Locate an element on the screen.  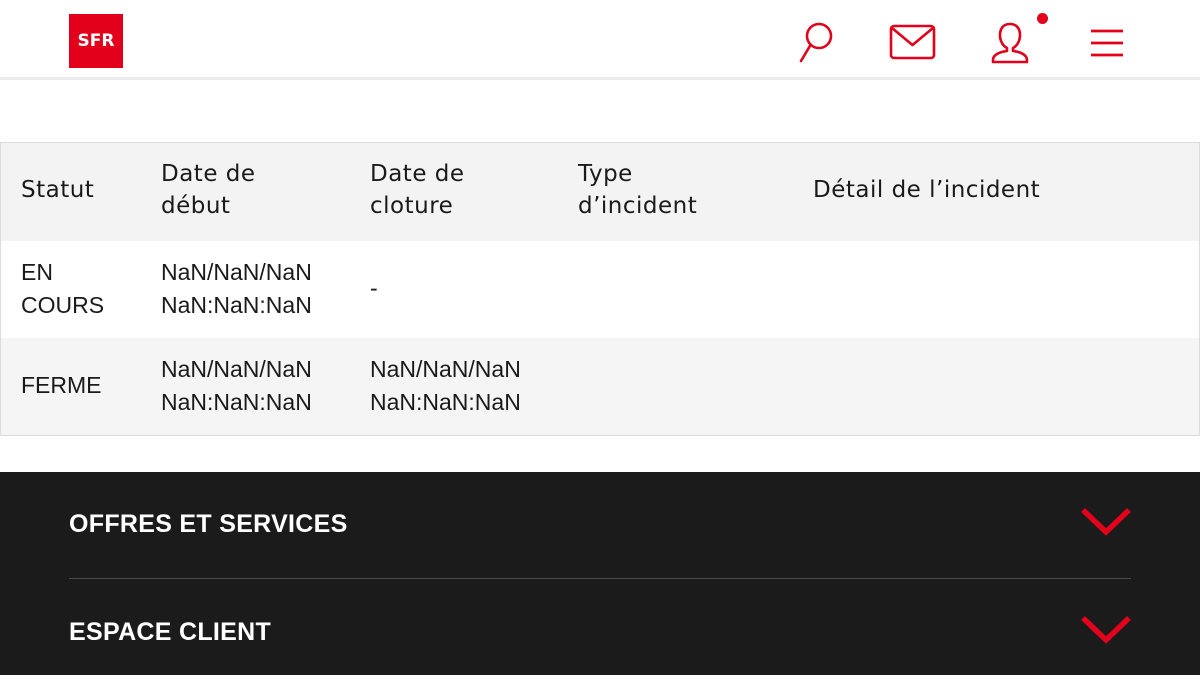
table-row: EN COURS NaN/NaN/NaN NaN:NaN:NaN - is located at coordinates (600, 289).